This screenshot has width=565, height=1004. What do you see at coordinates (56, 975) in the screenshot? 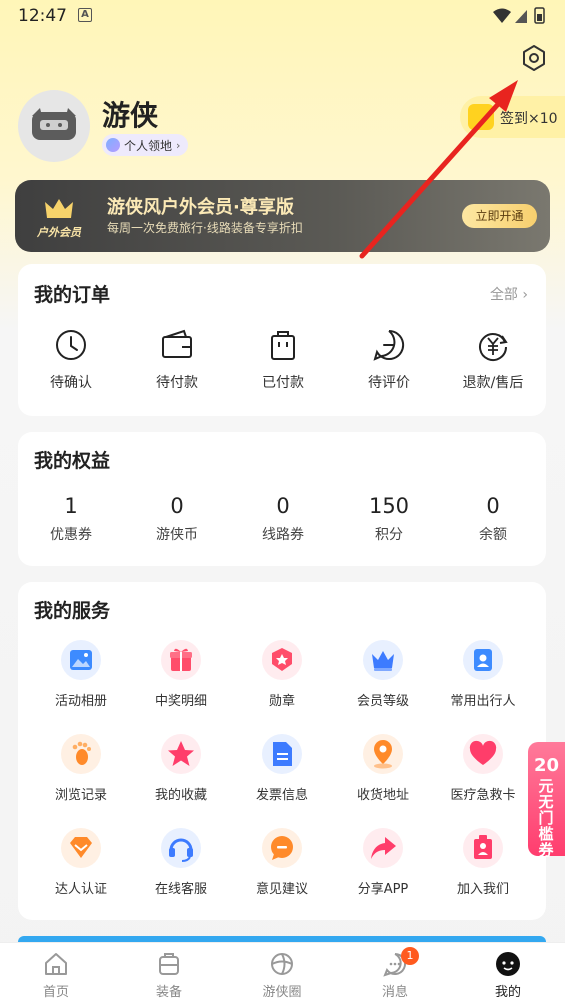
I see `tab-home: 首页` at bounding box center [56, 975].